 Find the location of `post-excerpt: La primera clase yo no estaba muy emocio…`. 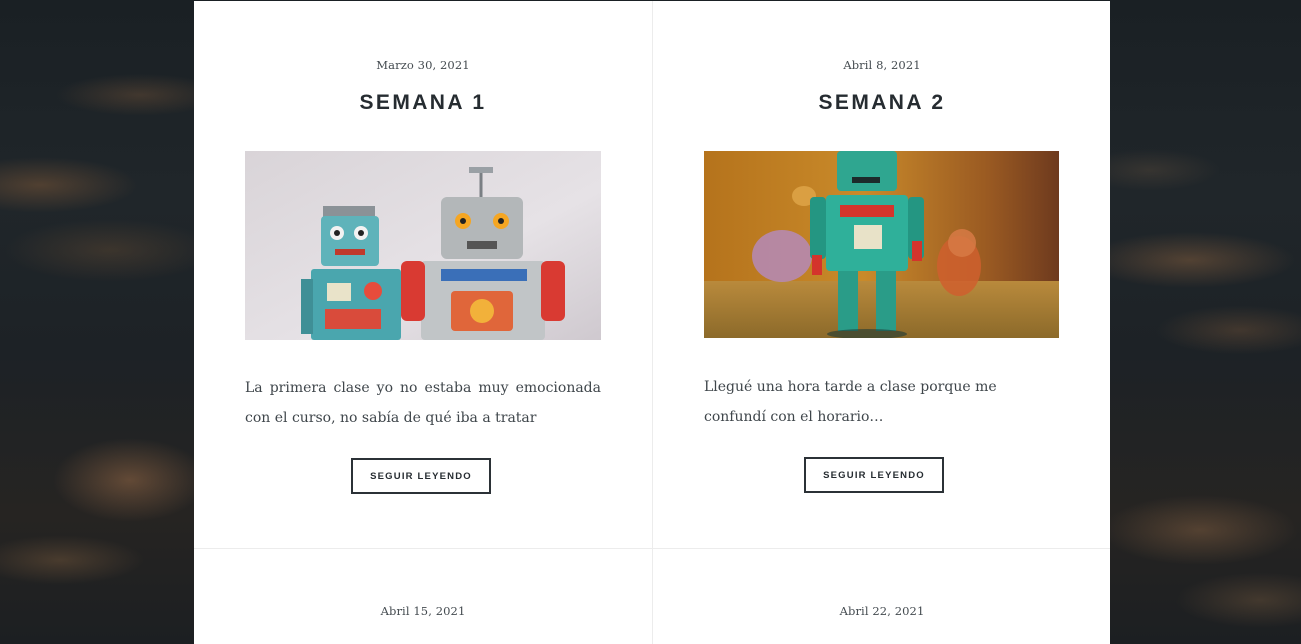

post-excerpt: La primera clase yo no estaba muy emocio… is located at coordinates (423, 403).